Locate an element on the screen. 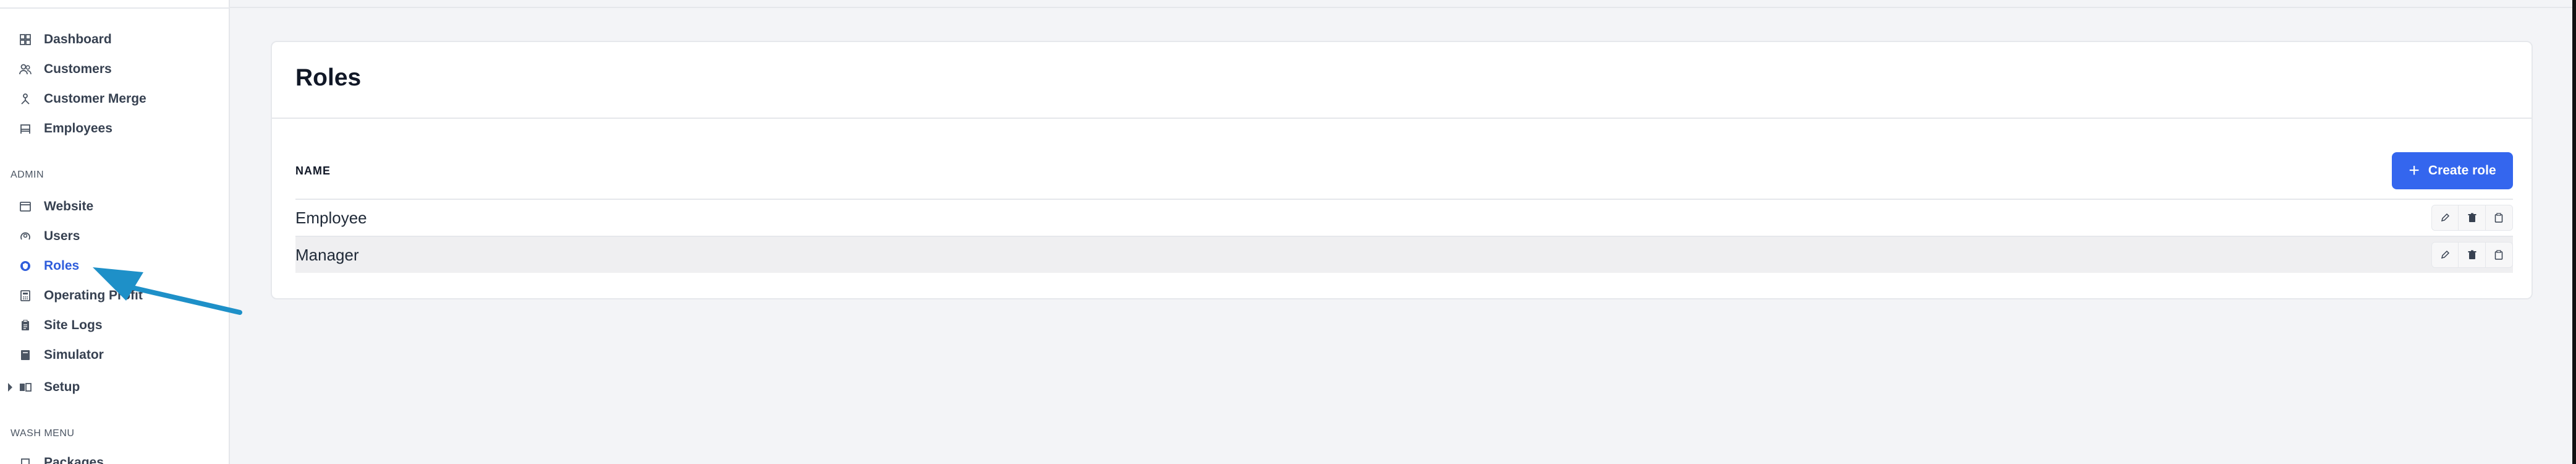 This screenshot has width=2576, height=464. sidebar-item-label: Operating Profit is located at coordinates (93, 295).